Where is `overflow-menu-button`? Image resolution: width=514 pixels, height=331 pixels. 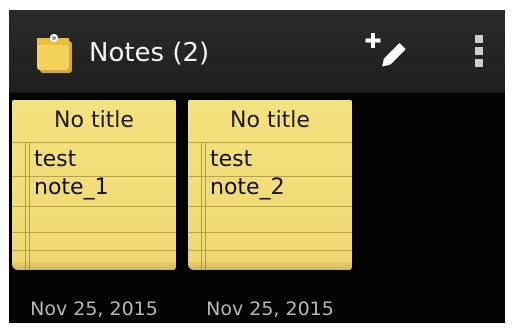 overflow-menu-button is located at coordinates (479, 53).